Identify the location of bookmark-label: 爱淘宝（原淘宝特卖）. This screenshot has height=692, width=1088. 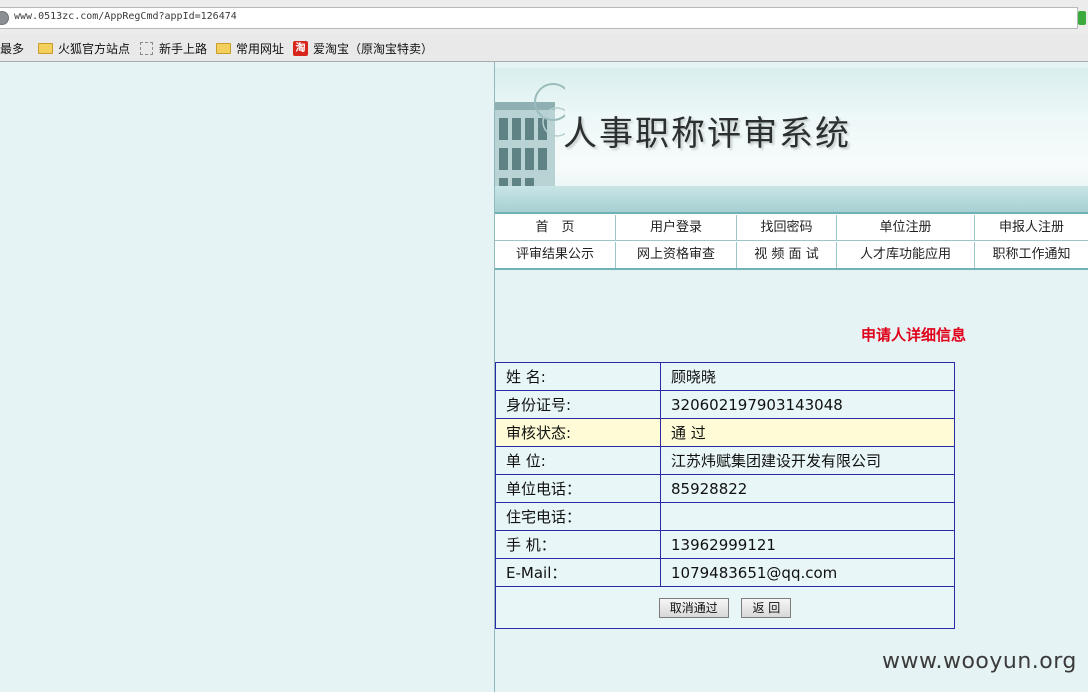
(373, 48).